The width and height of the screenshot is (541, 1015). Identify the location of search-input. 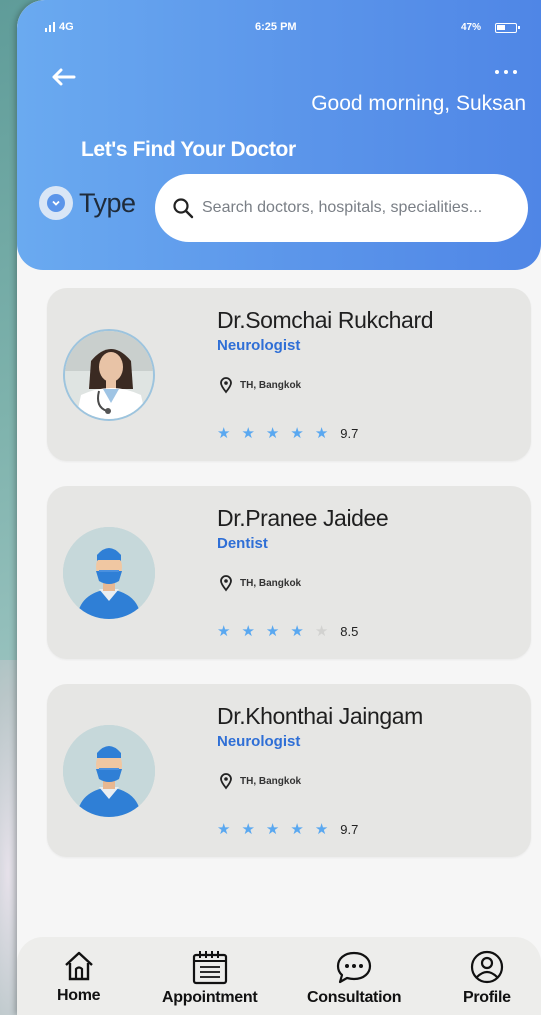
(357, 208).